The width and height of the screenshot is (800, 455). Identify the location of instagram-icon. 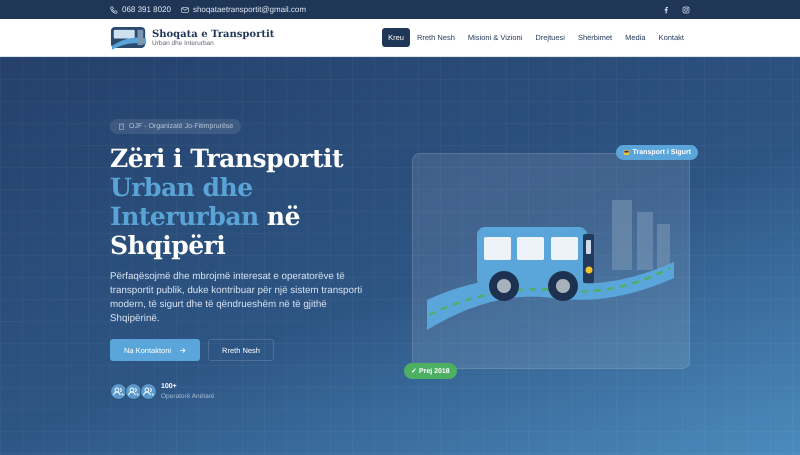
(686, 10).